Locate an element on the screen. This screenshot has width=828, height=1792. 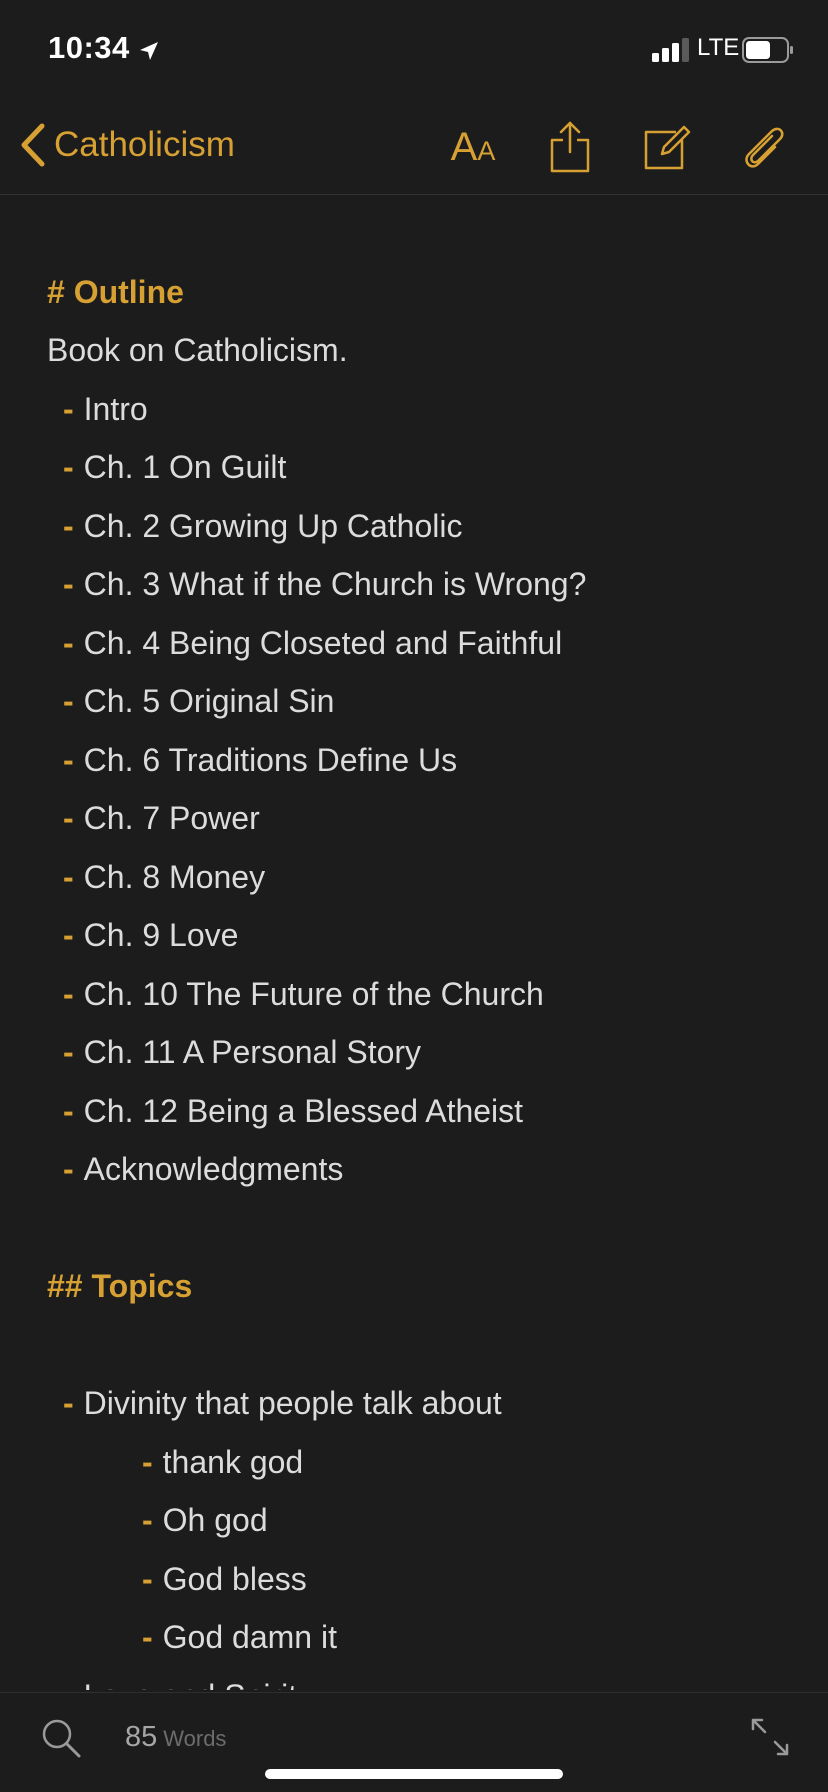
compose-icon is located at coordinates (667, 147).